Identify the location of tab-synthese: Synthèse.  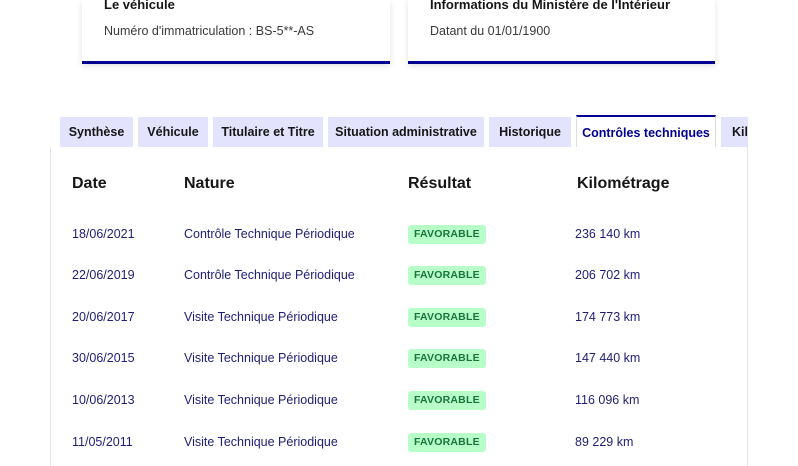
(96, 132).